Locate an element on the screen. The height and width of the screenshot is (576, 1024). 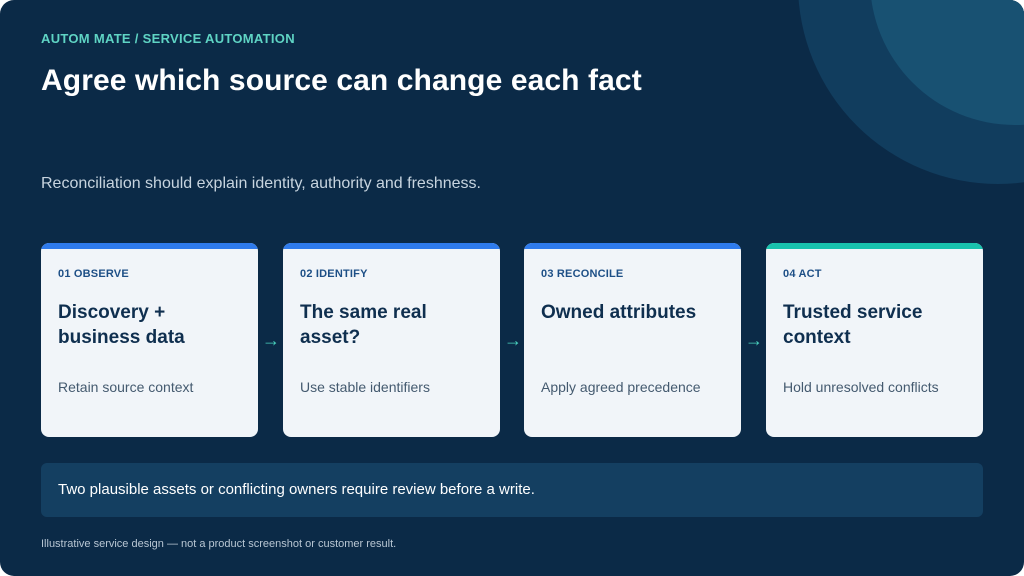
step-number: 03 RECONCILE is located at coordinates (582, 274).